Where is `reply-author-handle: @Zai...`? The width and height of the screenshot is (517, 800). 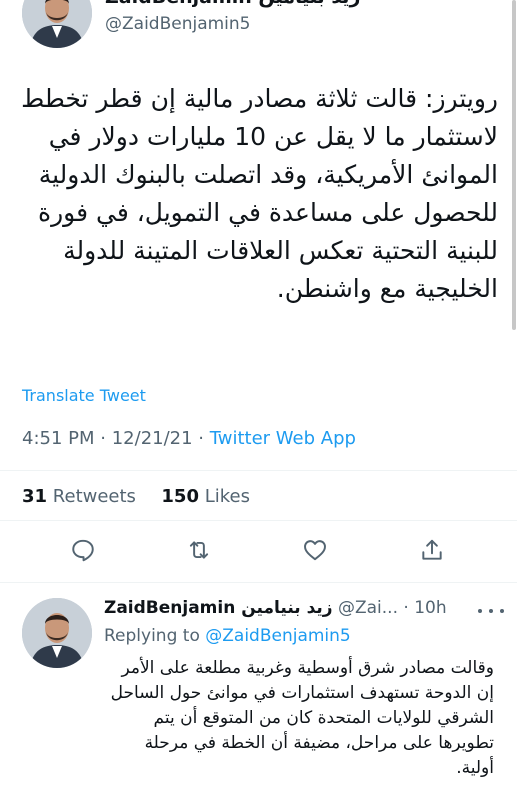 reply-author-handle: @Zai... is located at coordinates (368, 608).